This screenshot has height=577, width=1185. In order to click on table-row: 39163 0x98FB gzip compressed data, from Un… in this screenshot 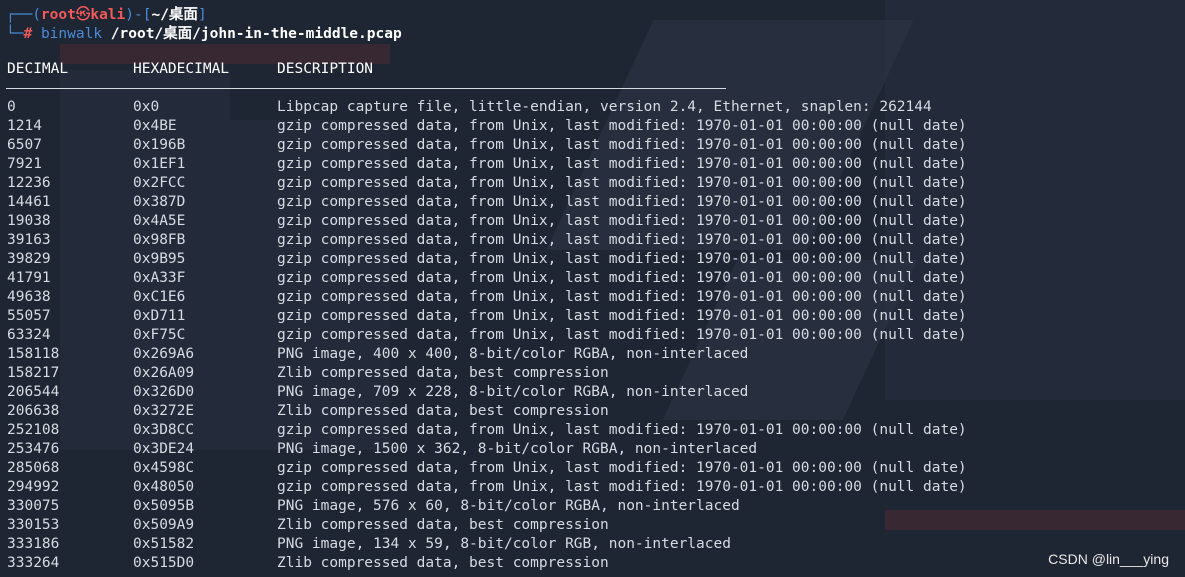, I will do `click(592, 240)`.